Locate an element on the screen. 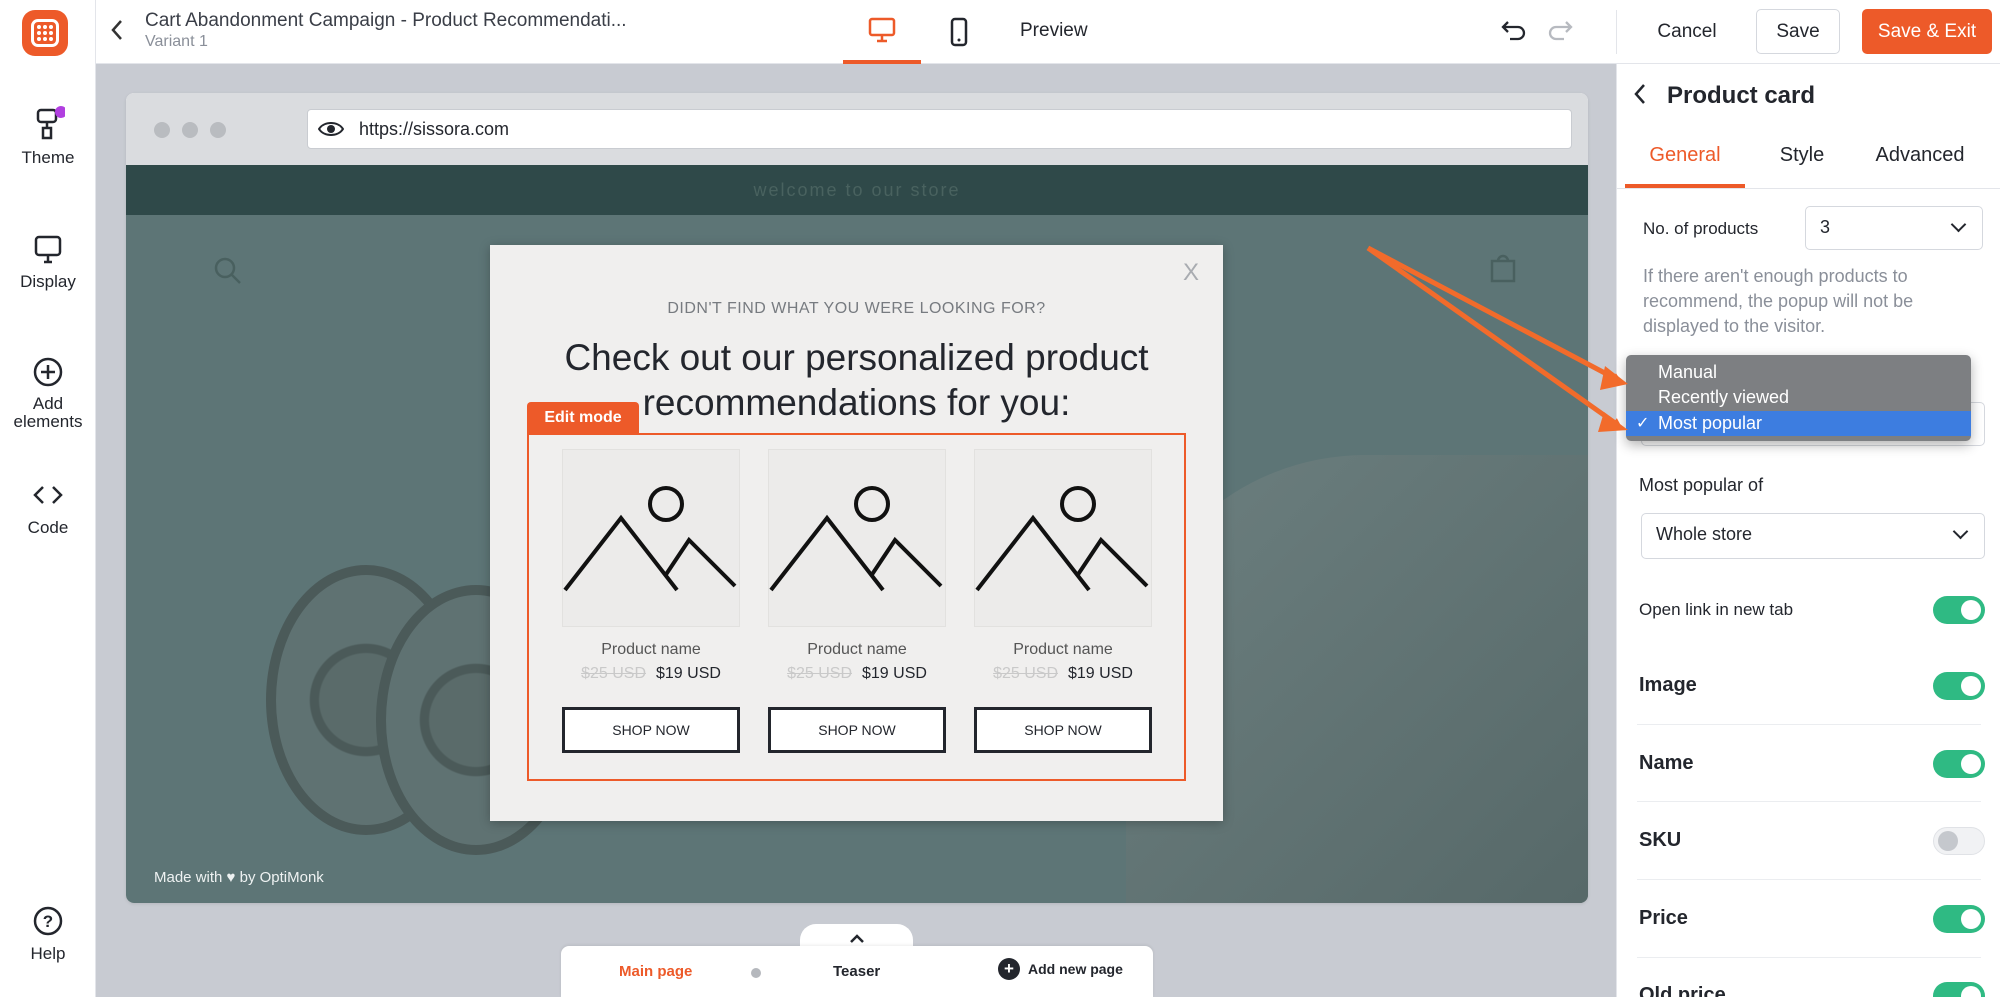 Image resolution: width=2000 pixels, height=997 pixels. url-text: https://sissora.com is located at coordinates (434, 129).